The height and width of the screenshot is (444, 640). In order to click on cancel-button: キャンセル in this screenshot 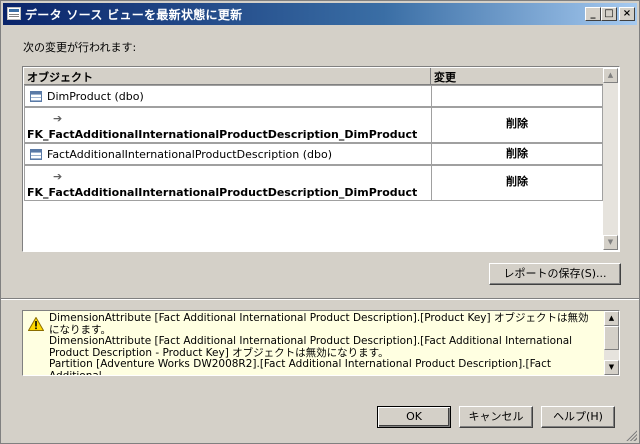, I will do `click(496, 417)`.